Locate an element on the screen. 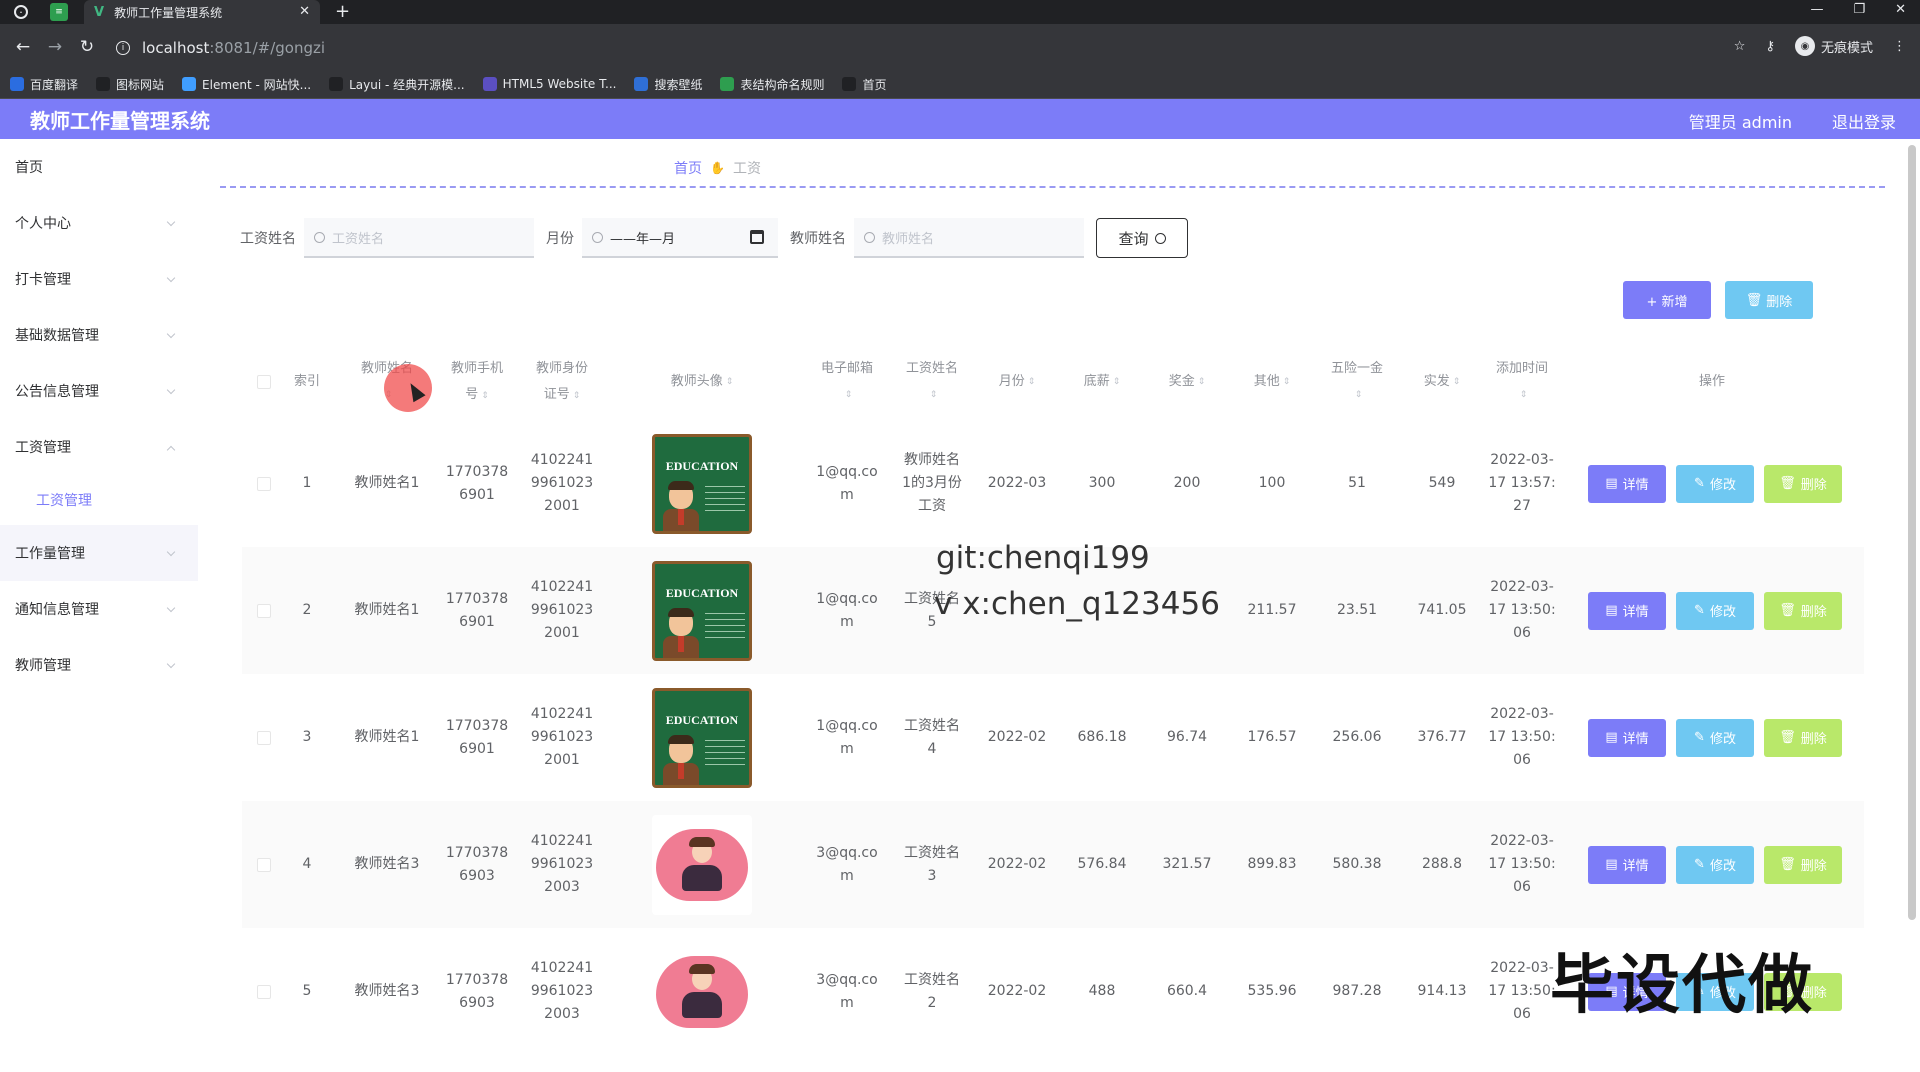  menu-icon: ⋮ is located at coordinates (1899, 46).